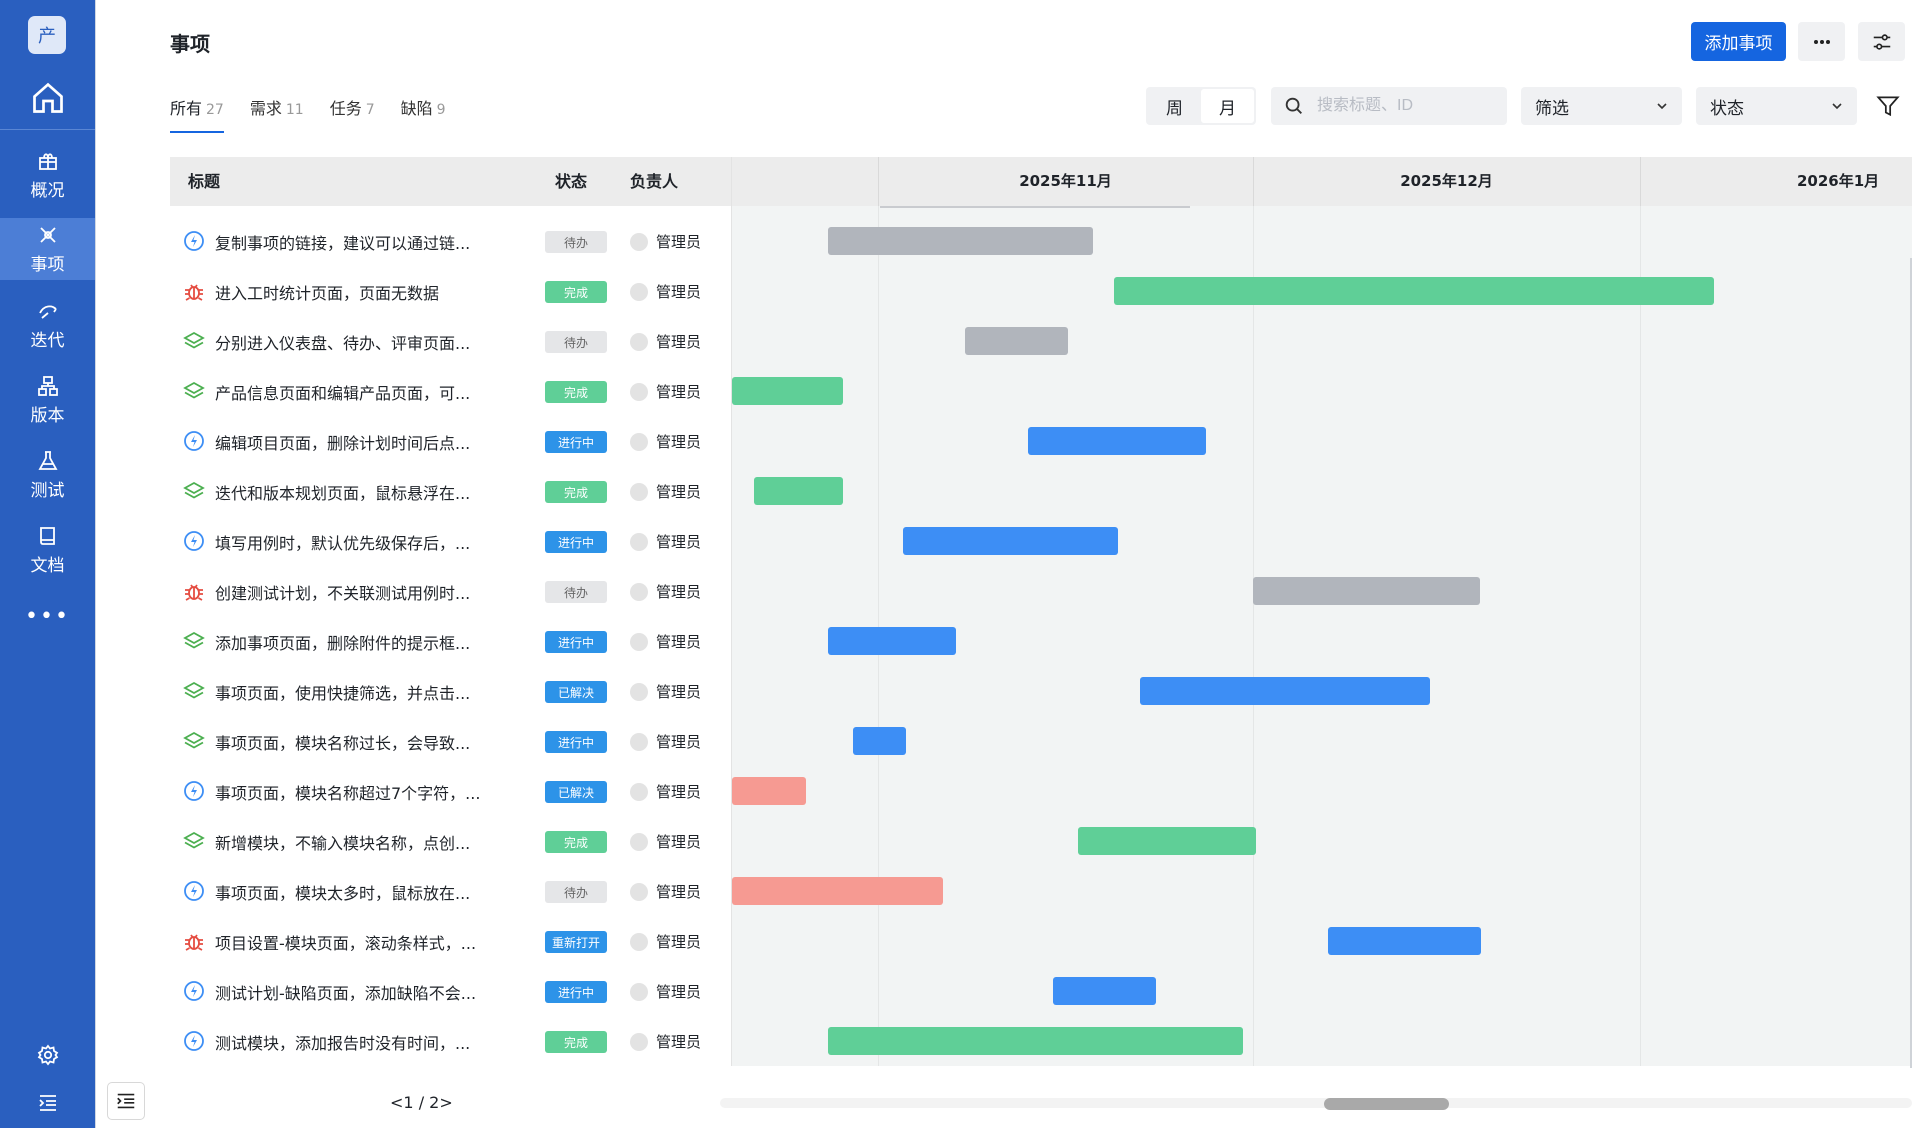 The width and height of the screenshot is (1913, 1128). What do you see at coordinates (48, 1055) in the screenshot?
I see `settings-icon` at bounding box center [48, 1055].